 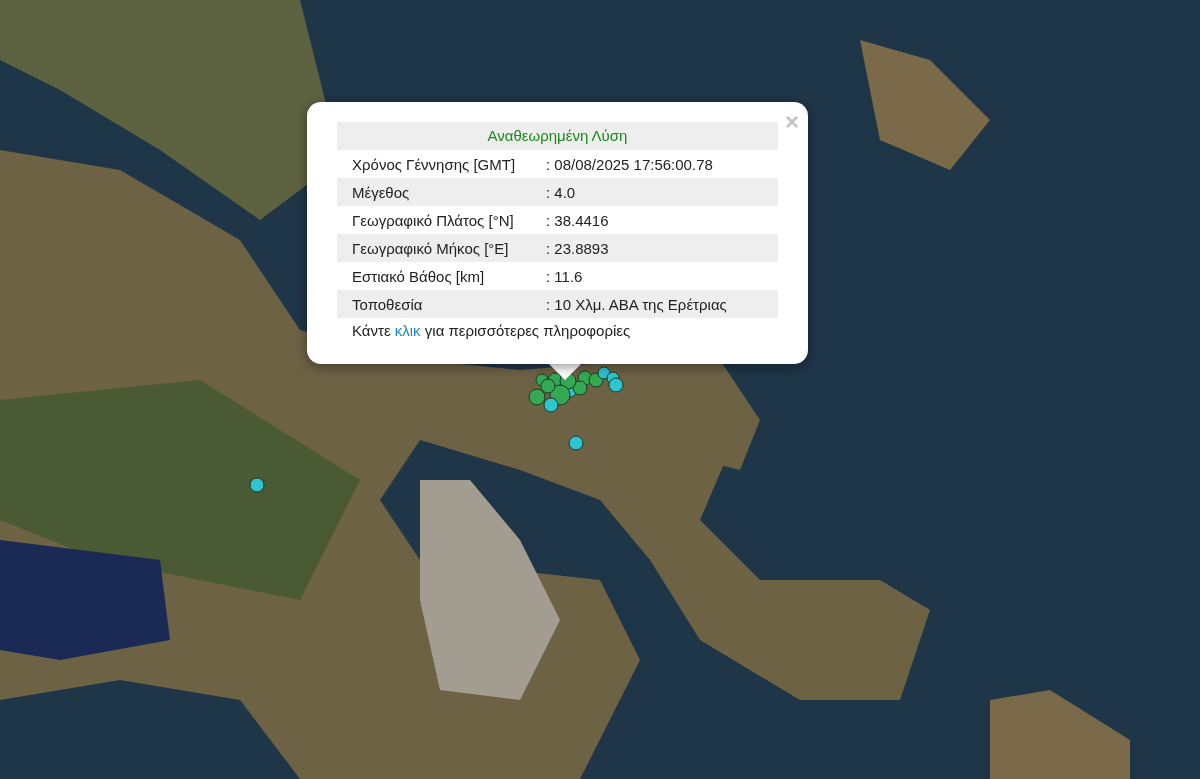 I want to click on more-info-text: Κάντε κλικ για περισσότερες πληροφορίες, so click(x=491, y=330).